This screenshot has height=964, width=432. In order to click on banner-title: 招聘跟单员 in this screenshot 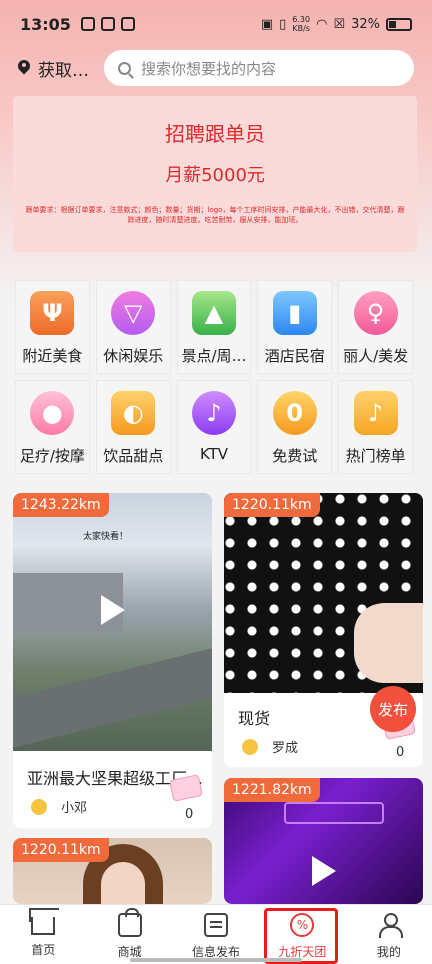, I will do `click(215, 134)`.